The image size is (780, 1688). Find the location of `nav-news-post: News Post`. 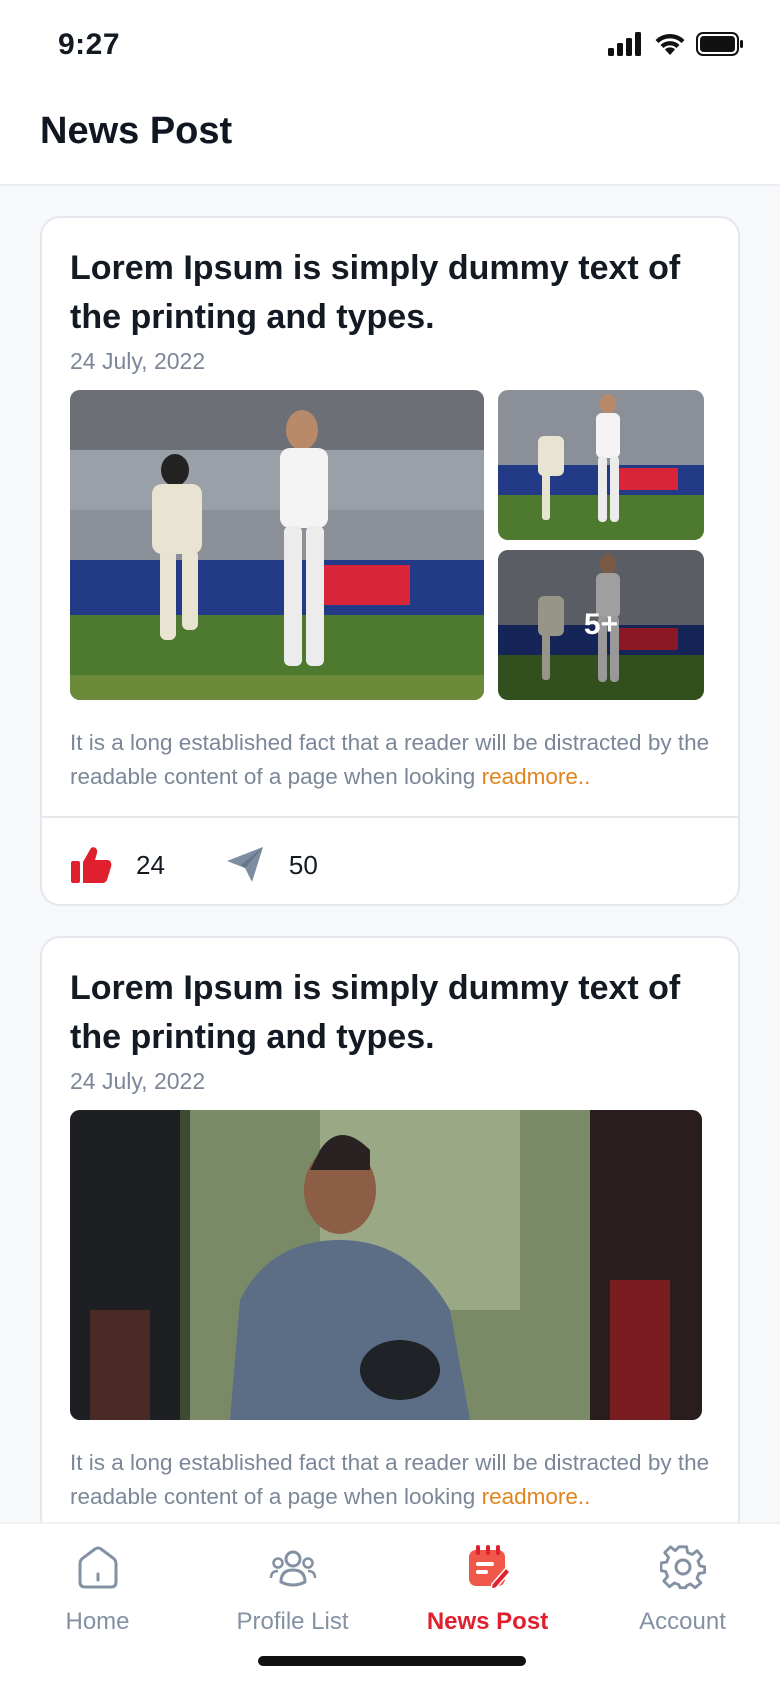

nav-news-post: News Post is located at coordinates (487, 1590).